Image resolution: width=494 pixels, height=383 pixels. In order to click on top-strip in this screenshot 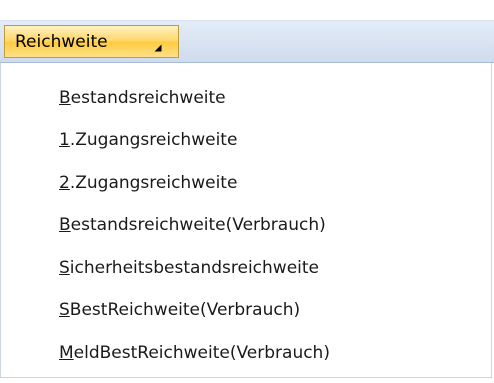, I will do `click(247, 10)`.